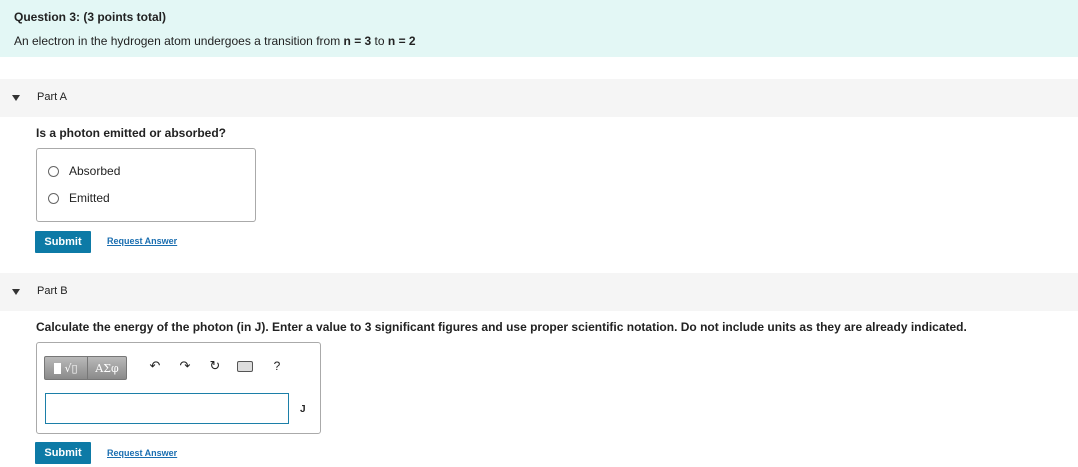  What do you see at coordinates (245, 368) in the screenshot?
I see `keyboard-icon` at bounding box center [245, 368].